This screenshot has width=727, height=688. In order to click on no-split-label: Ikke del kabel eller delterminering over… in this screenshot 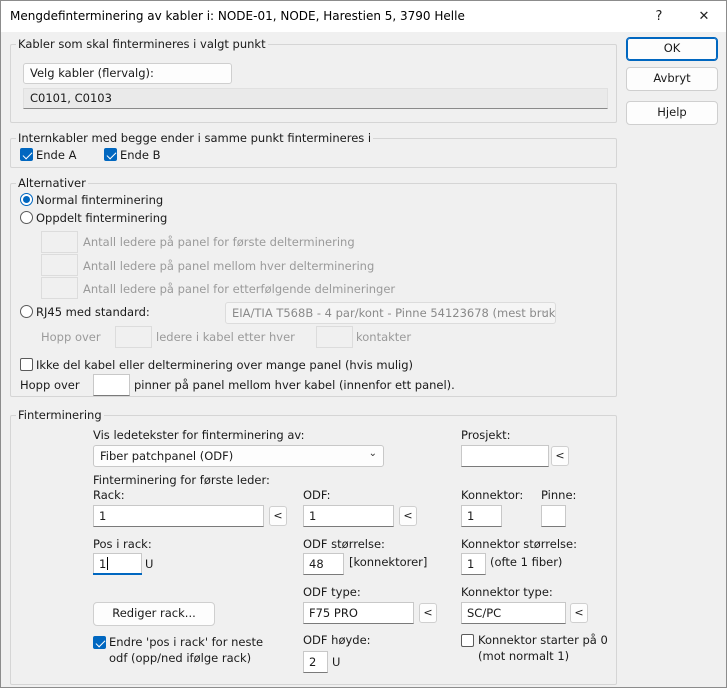, I will do `click(225, 365)`.